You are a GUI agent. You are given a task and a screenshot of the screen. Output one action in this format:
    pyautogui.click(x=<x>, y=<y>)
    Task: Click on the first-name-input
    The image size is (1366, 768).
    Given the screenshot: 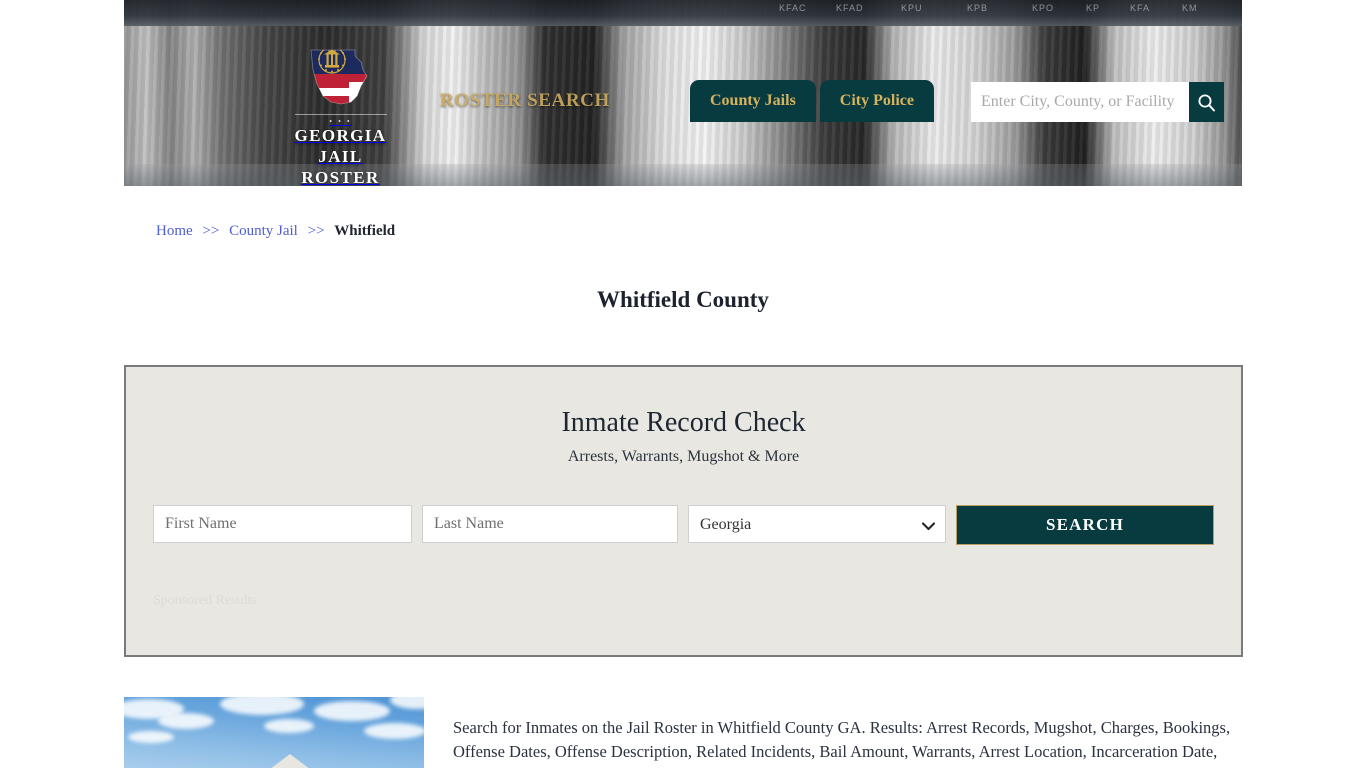 What is the action you would take?
    pyautogui.click(x=282, y=524)
    